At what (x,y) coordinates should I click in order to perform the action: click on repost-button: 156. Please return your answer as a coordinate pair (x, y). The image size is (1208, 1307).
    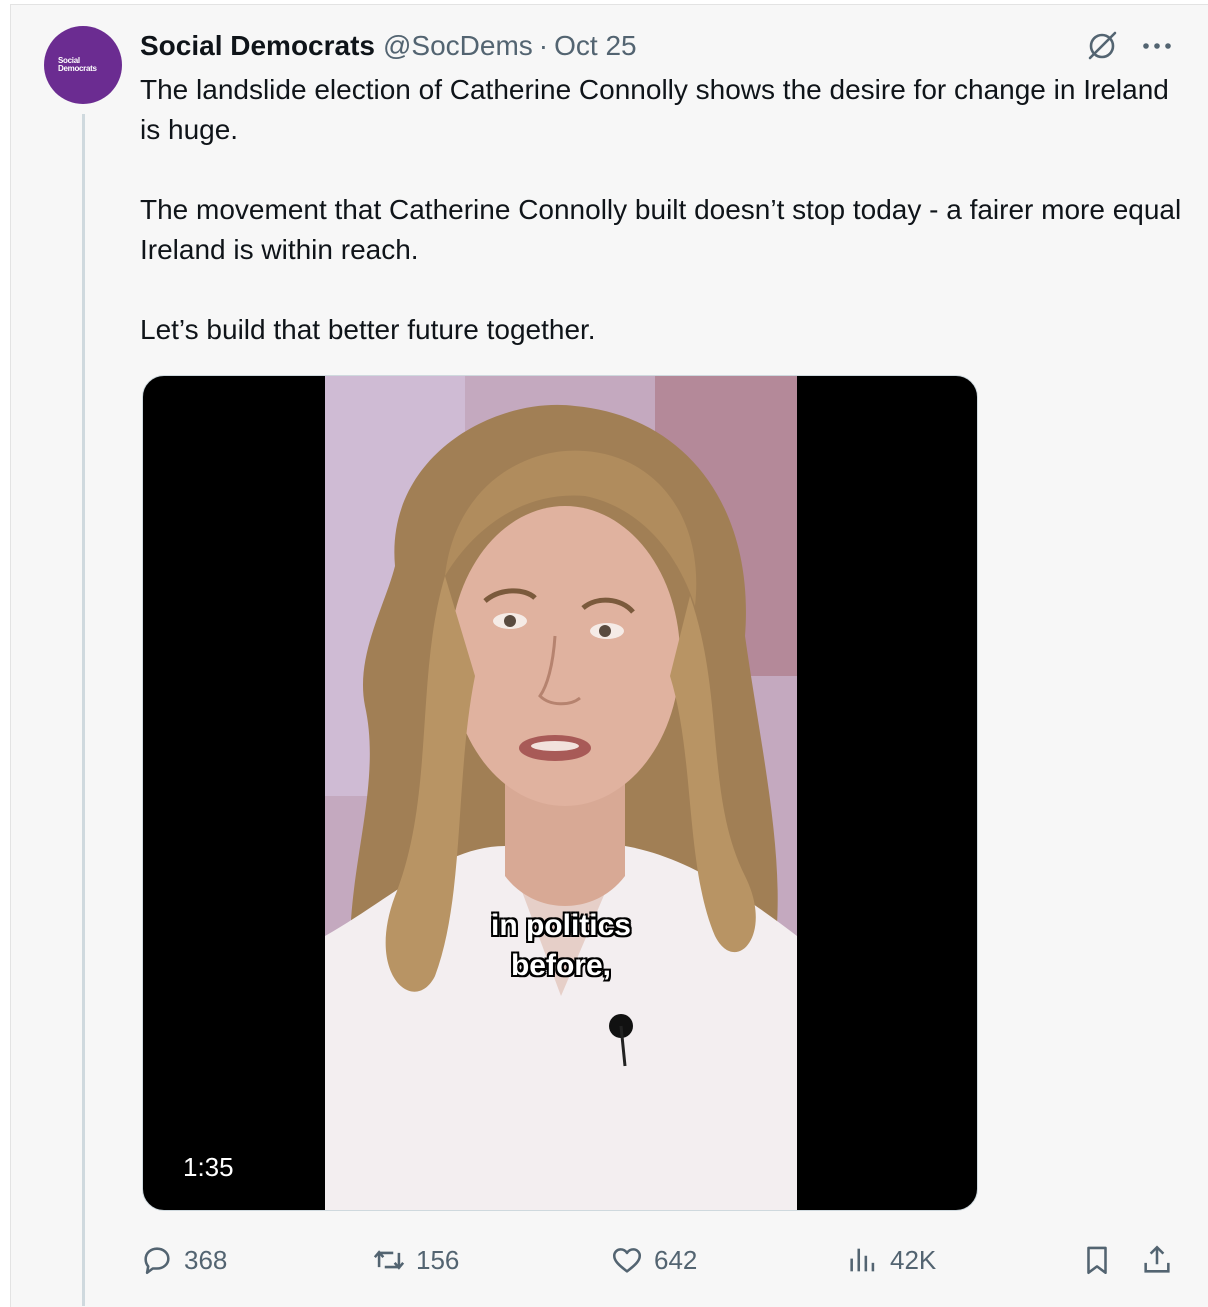
    Looking at the image, I should click on (415, 1260).